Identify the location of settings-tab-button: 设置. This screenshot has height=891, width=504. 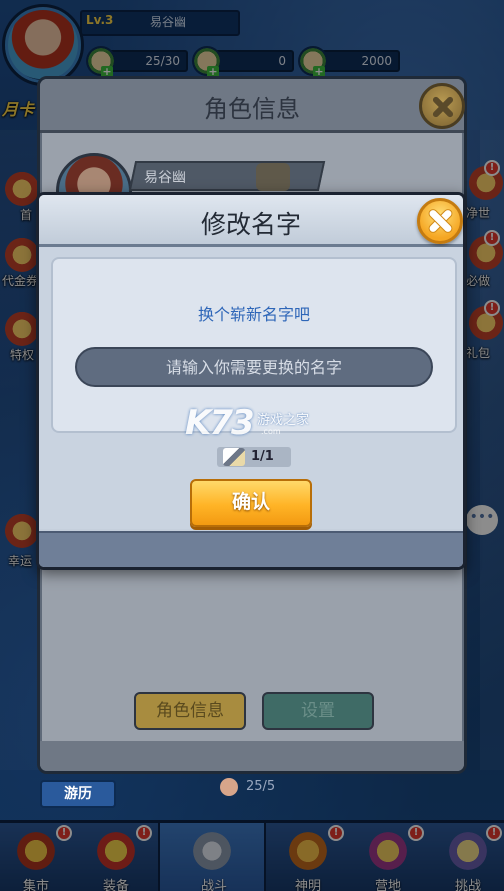
(318, 711).